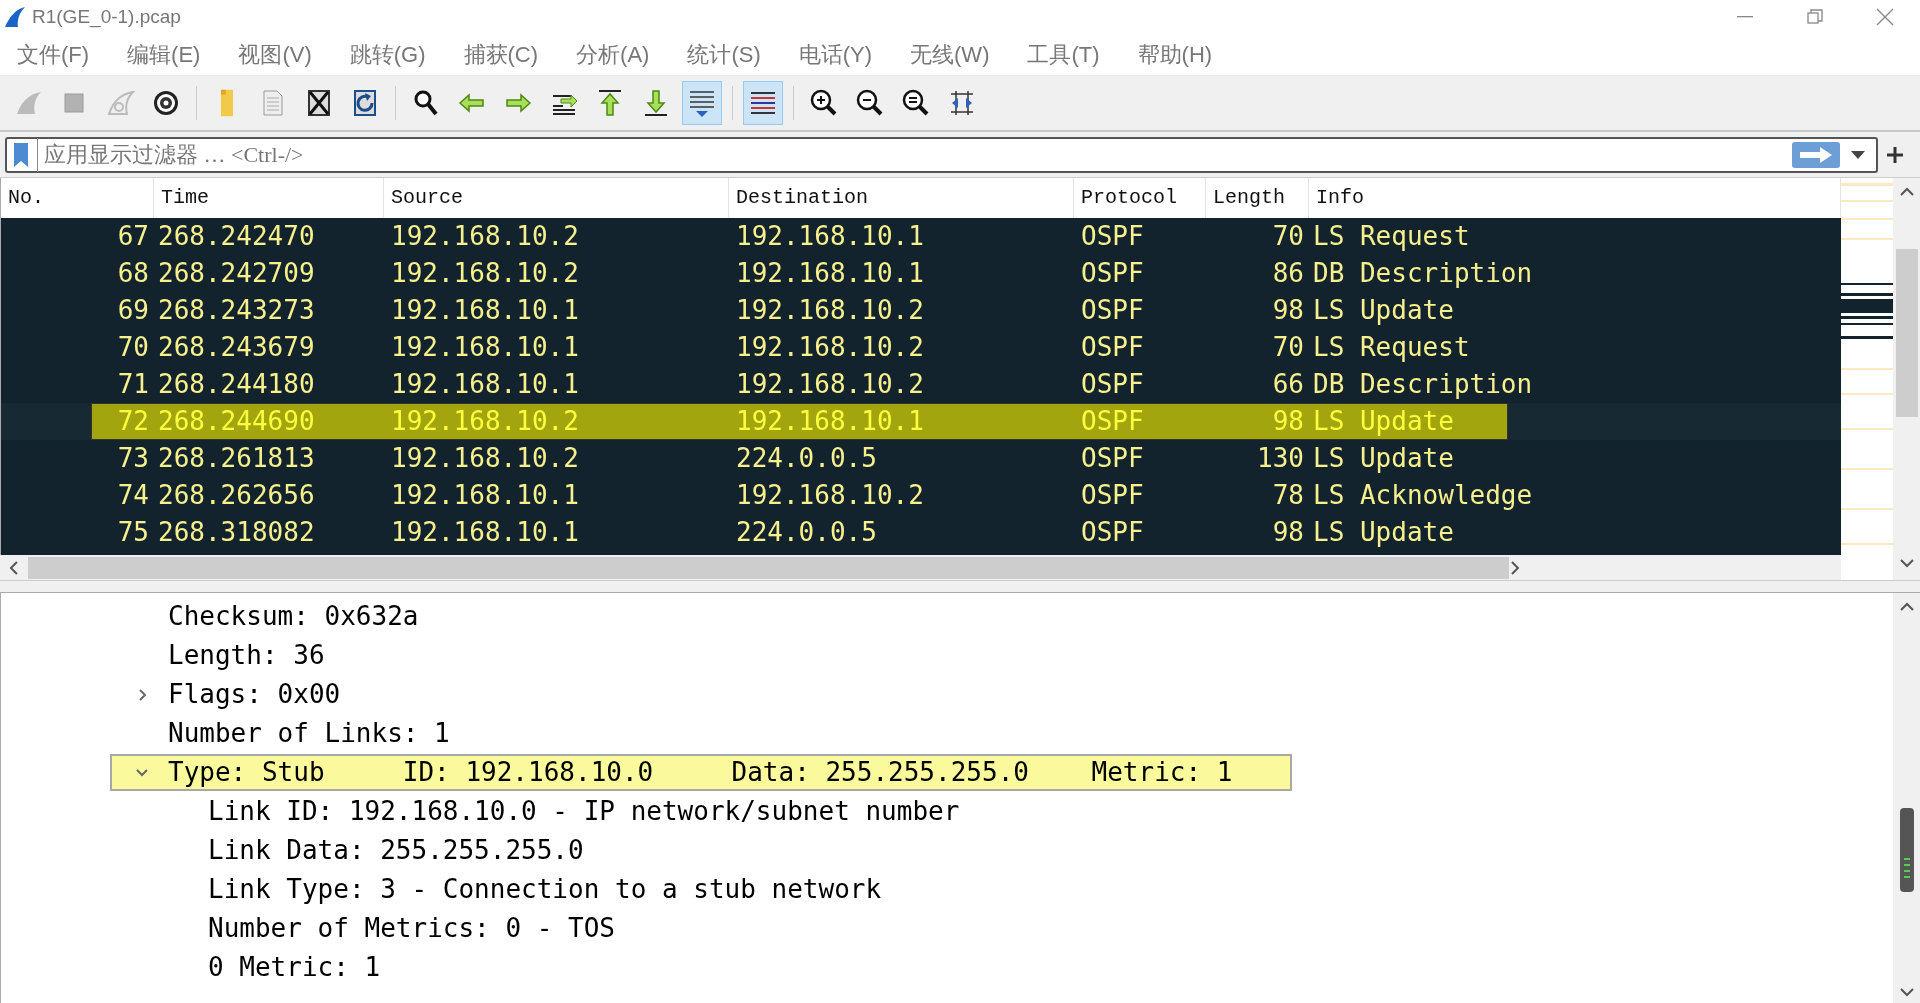  What do you see at coordinates (53, 54) in the screenshot?
I see `menu-item: 文件(F)` at bounding box center [53, 54].